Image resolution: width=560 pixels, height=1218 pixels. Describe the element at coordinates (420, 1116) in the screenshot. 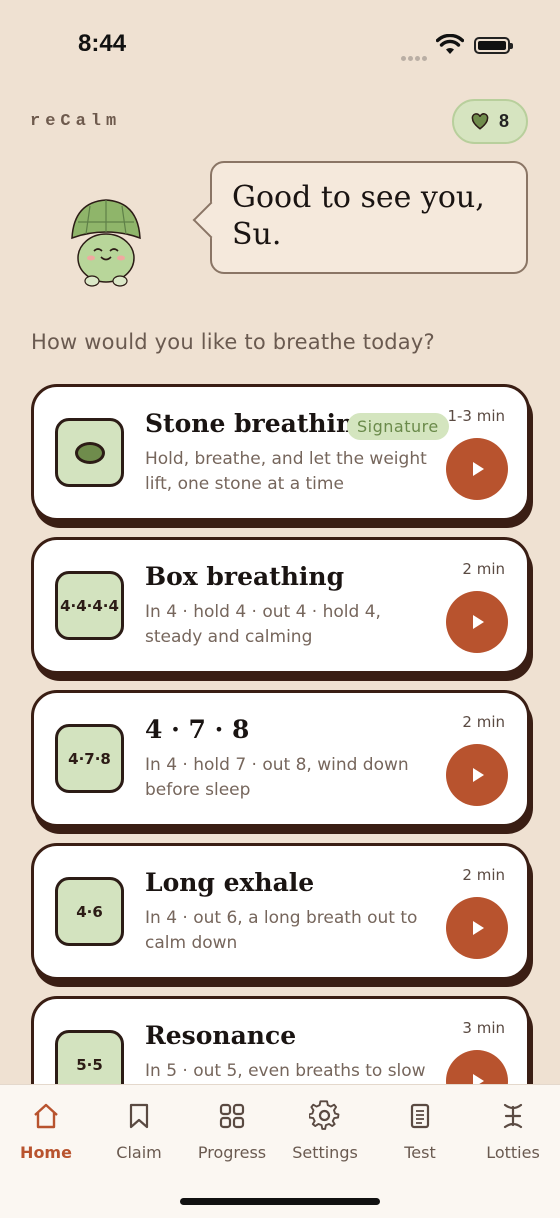

I see `document-icon` at that location.